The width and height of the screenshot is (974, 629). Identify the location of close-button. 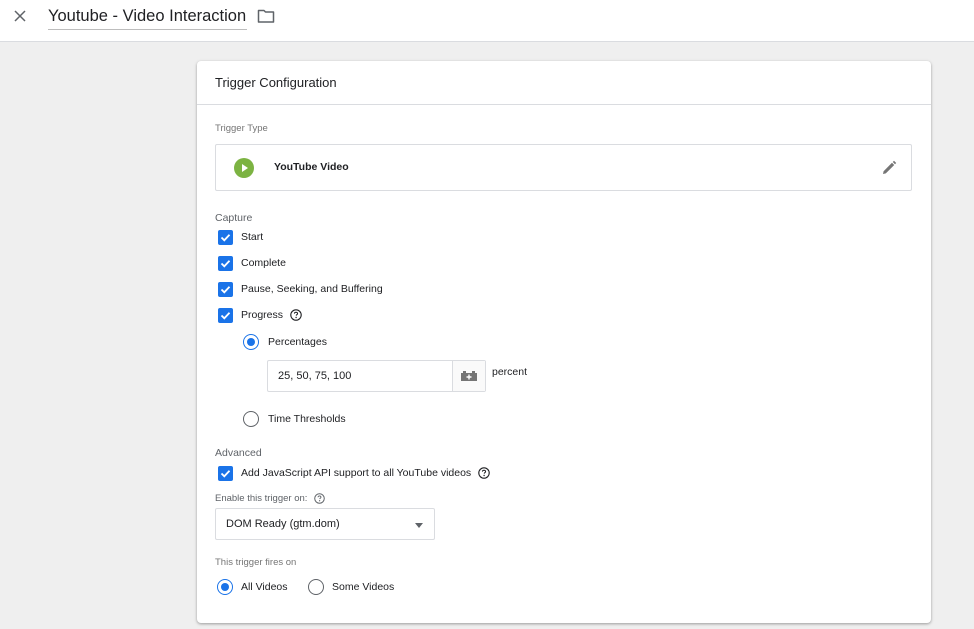
(20, 16).